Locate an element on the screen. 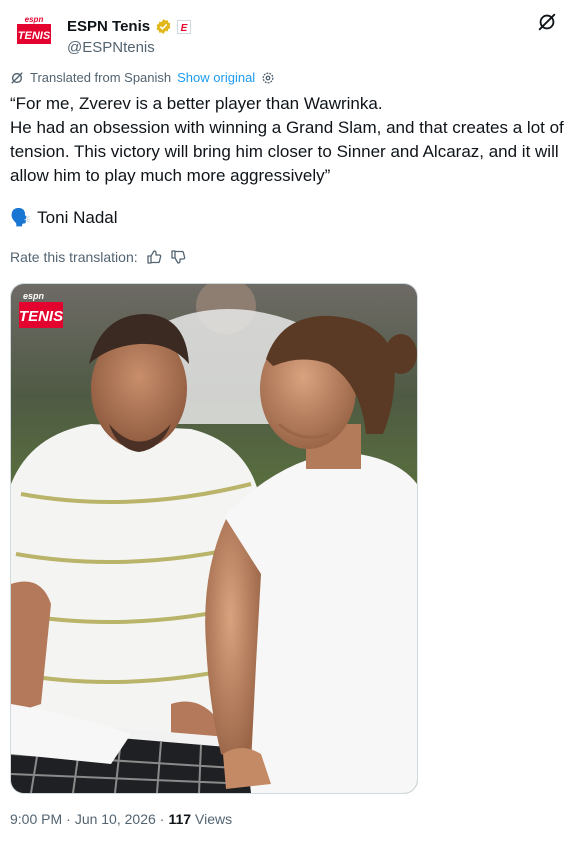 The width and height of the screenshot is (588, 844). tweet-date: Jun 10, 2026 is located at coordinates (115, 819).